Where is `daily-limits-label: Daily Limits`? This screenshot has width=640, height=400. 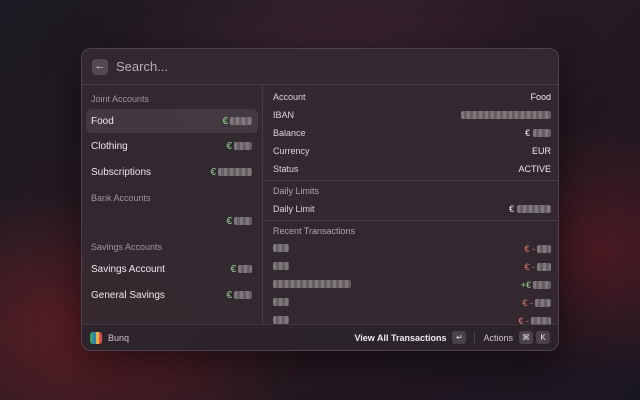 daily-limits-label: Daily Limits is located at coordinates (296, 191).